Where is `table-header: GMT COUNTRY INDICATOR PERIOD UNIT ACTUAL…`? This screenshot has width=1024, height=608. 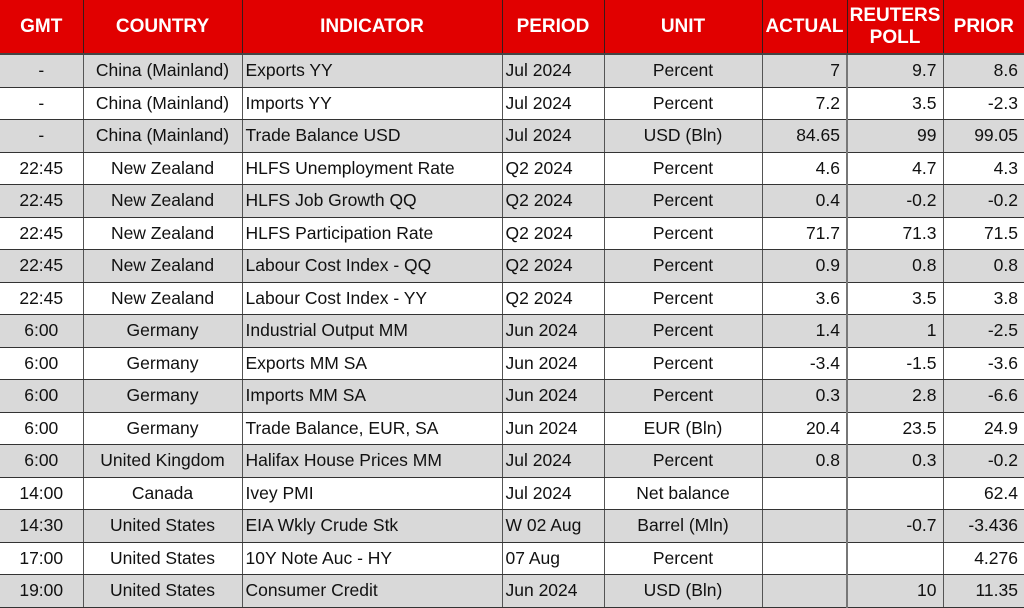
table-header: GMT COUNTRY INDICATOR PERIOD UNIT ACTUAL… is located at coordinates (512, 27).